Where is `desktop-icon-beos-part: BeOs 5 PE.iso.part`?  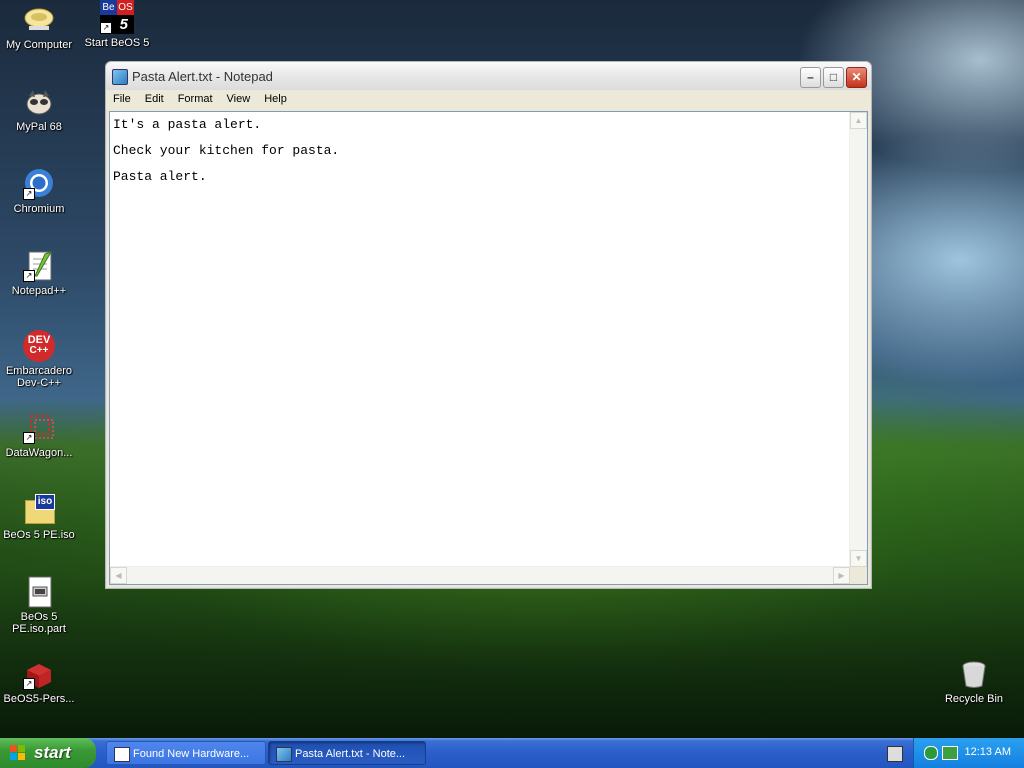 desktop-icon-beos-part: BeOs 5 PE.iso.part is located at coordinates (39, 605).